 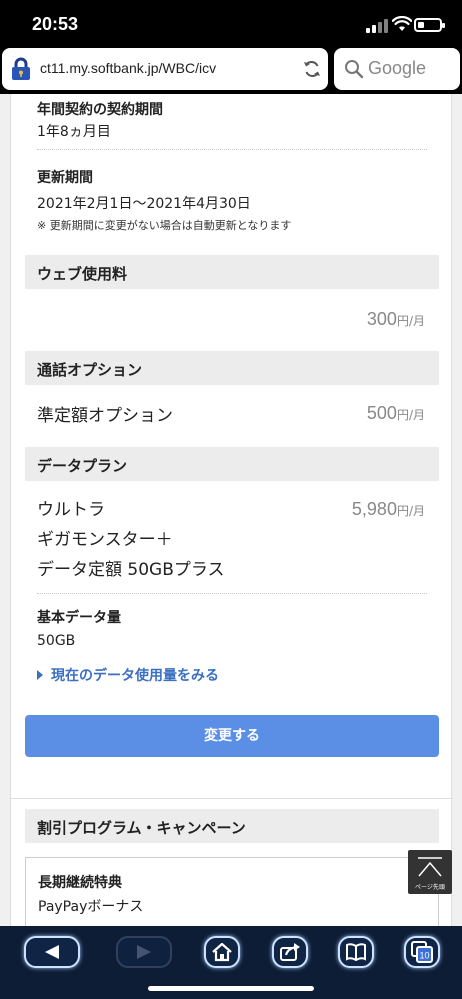 I want to click on tabs-count: 10, so click(x=424, y=956).